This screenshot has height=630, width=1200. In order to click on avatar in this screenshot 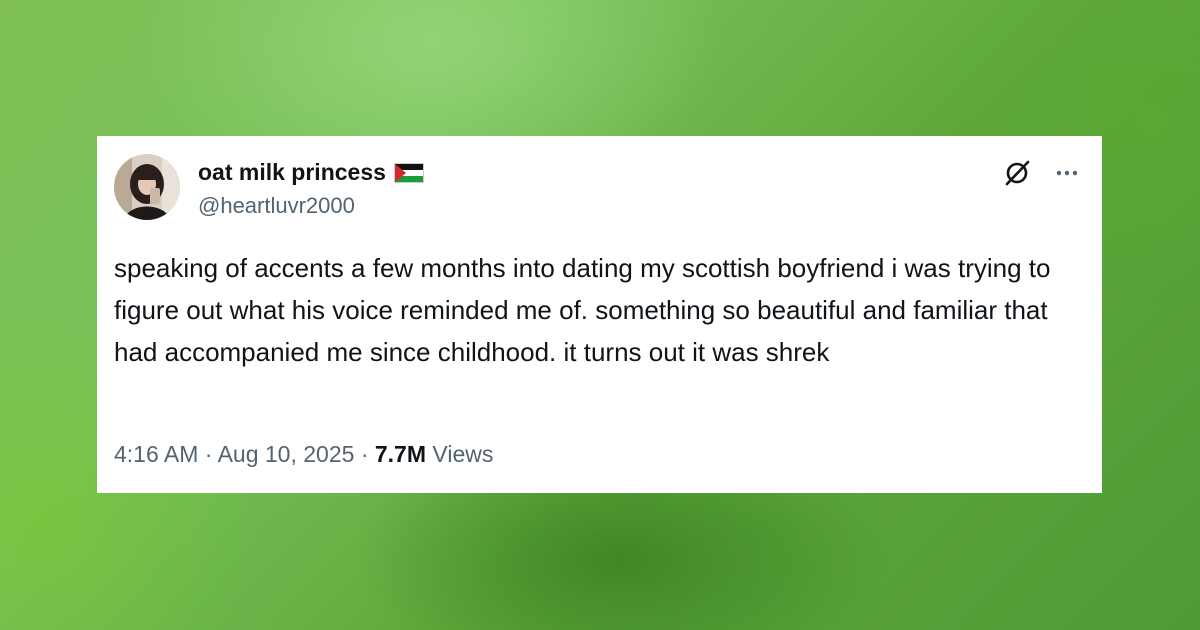, I will do `click(147, 187)`.